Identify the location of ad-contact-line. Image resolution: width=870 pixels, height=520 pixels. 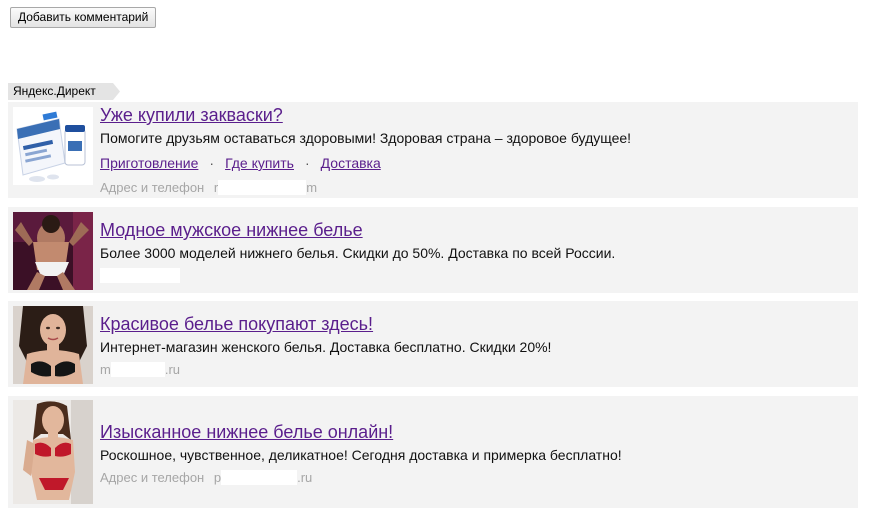
(140, 275).